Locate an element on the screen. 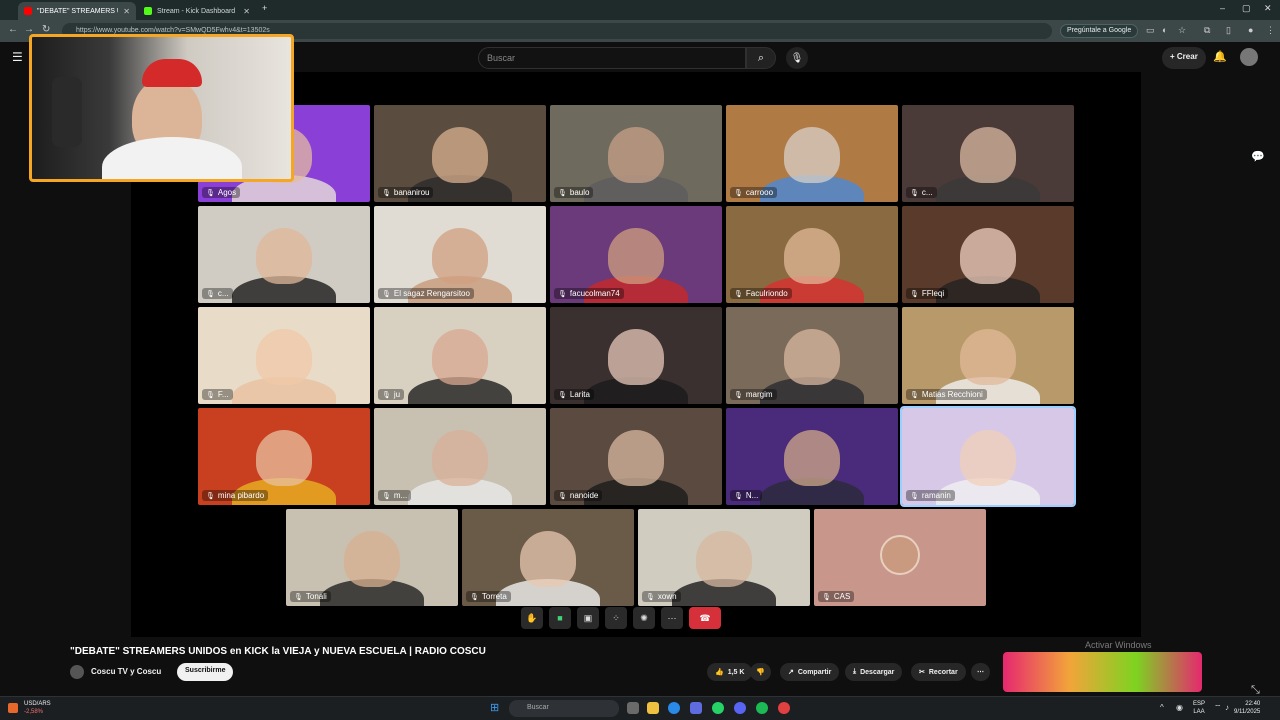 This screenshot has width=1280, height=720. close-window-icon: ✕ is located at coordinates (1268, 8).